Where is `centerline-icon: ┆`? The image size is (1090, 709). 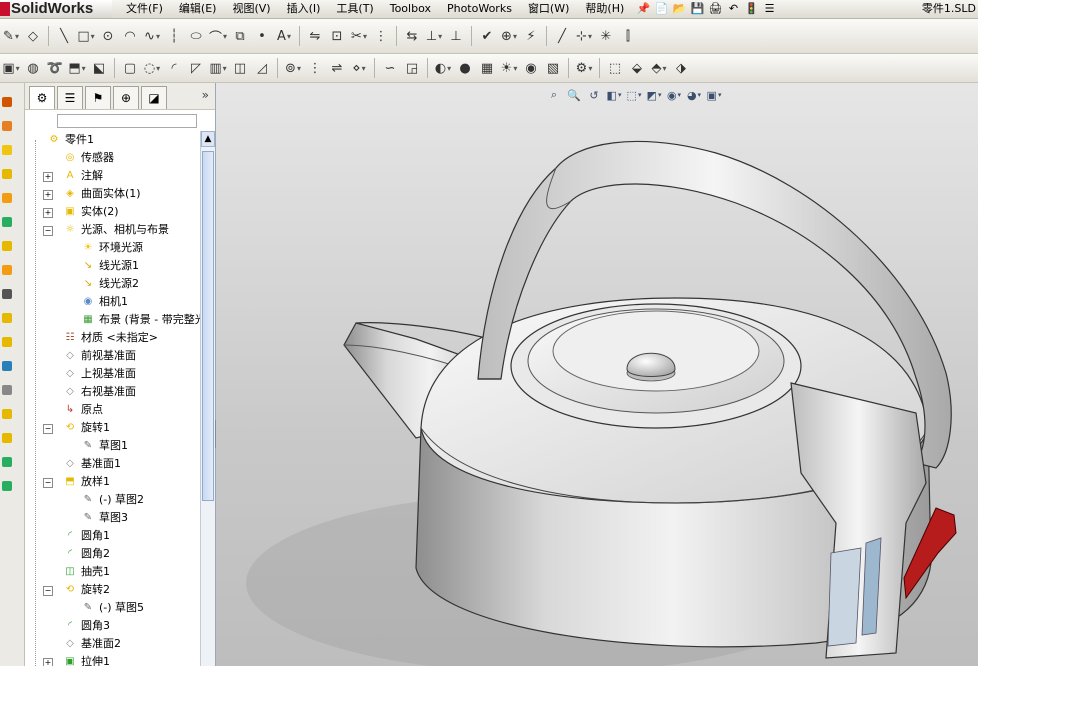
centerline-icon: ┆ is located at coordinates (174, 36).